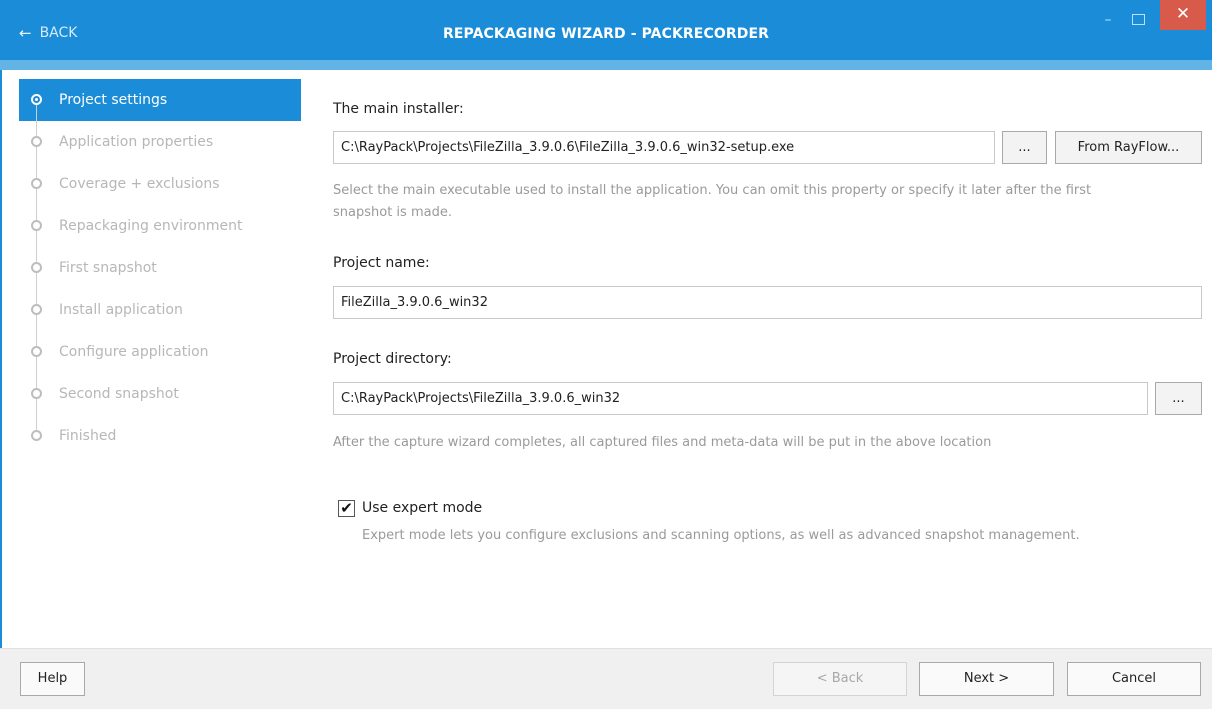 This screenshot has width=1212, height=709. I want to click on step-label: Repackaging environment, so click(151, 226).